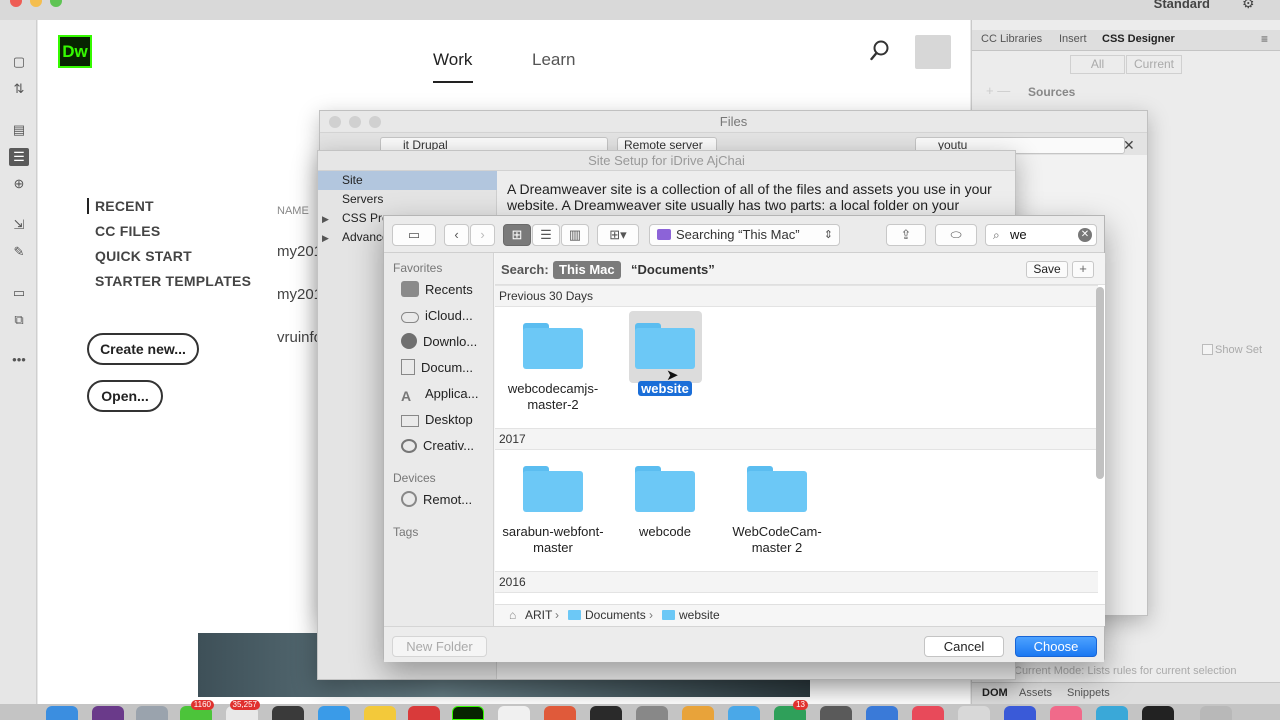 The image size is (1280, 720). Describe the element at coordinates (1100, 383) in the screenshot. I see `results-scrollbar` at that location.